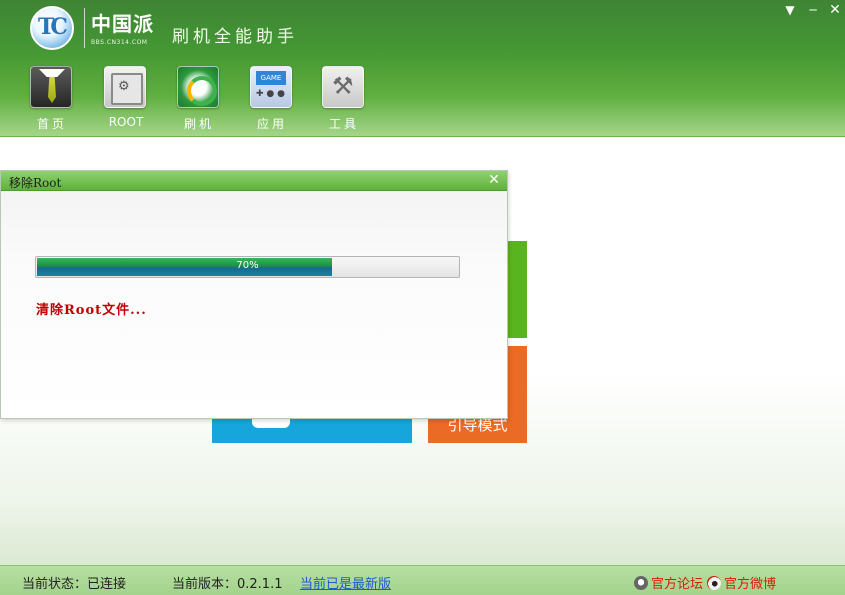  Describe the element at coordinates (119, 42) in the screenshot. I see `logo-url: BBS.CN314.COM` at that location.